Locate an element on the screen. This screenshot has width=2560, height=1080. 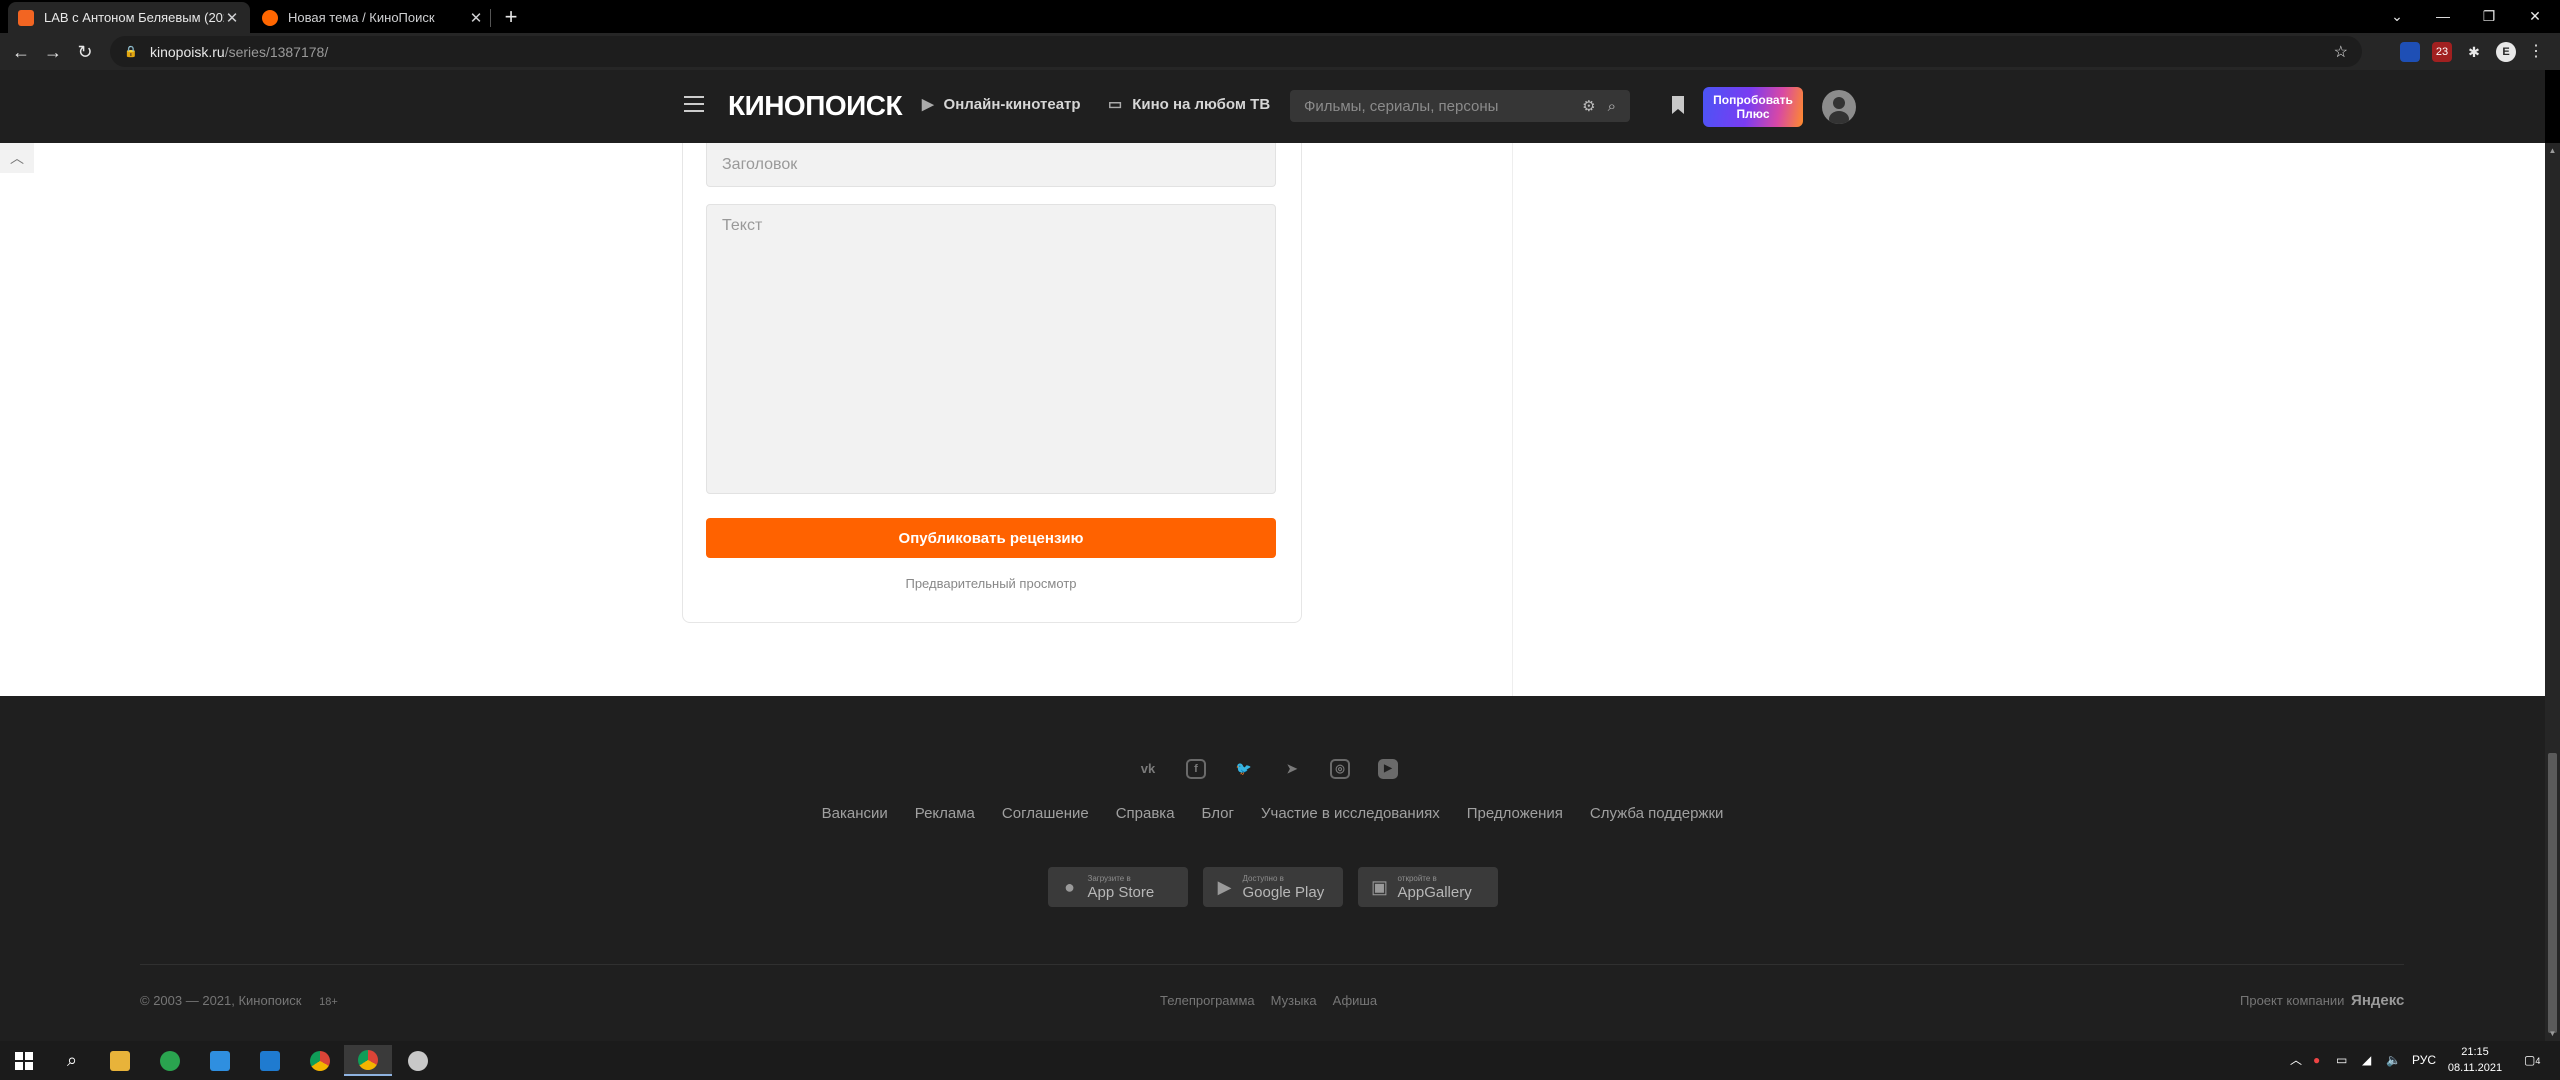
vk-icon: vk is located at coordinates (1148, 769).